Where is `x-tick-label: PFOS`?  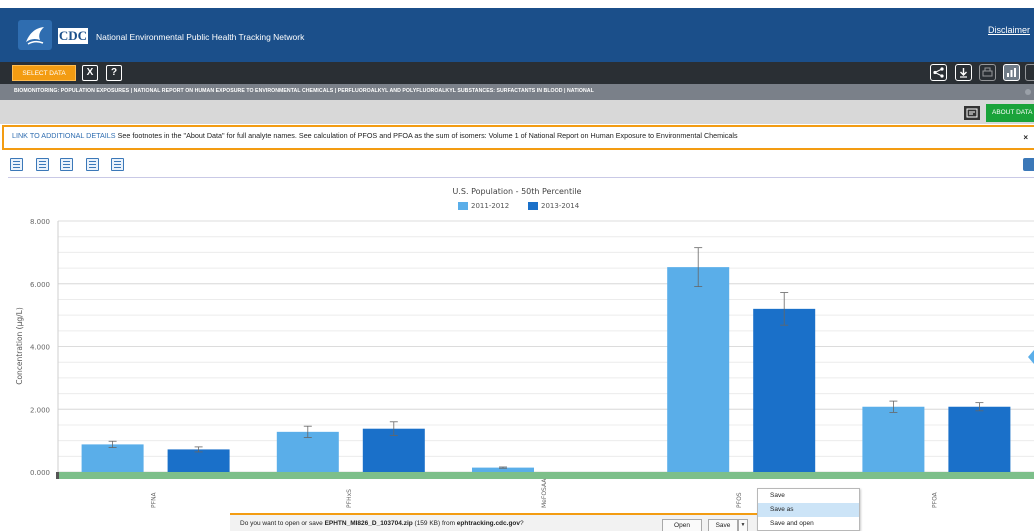
x-tick-label: PFOS is located at coordinates (739, 500).